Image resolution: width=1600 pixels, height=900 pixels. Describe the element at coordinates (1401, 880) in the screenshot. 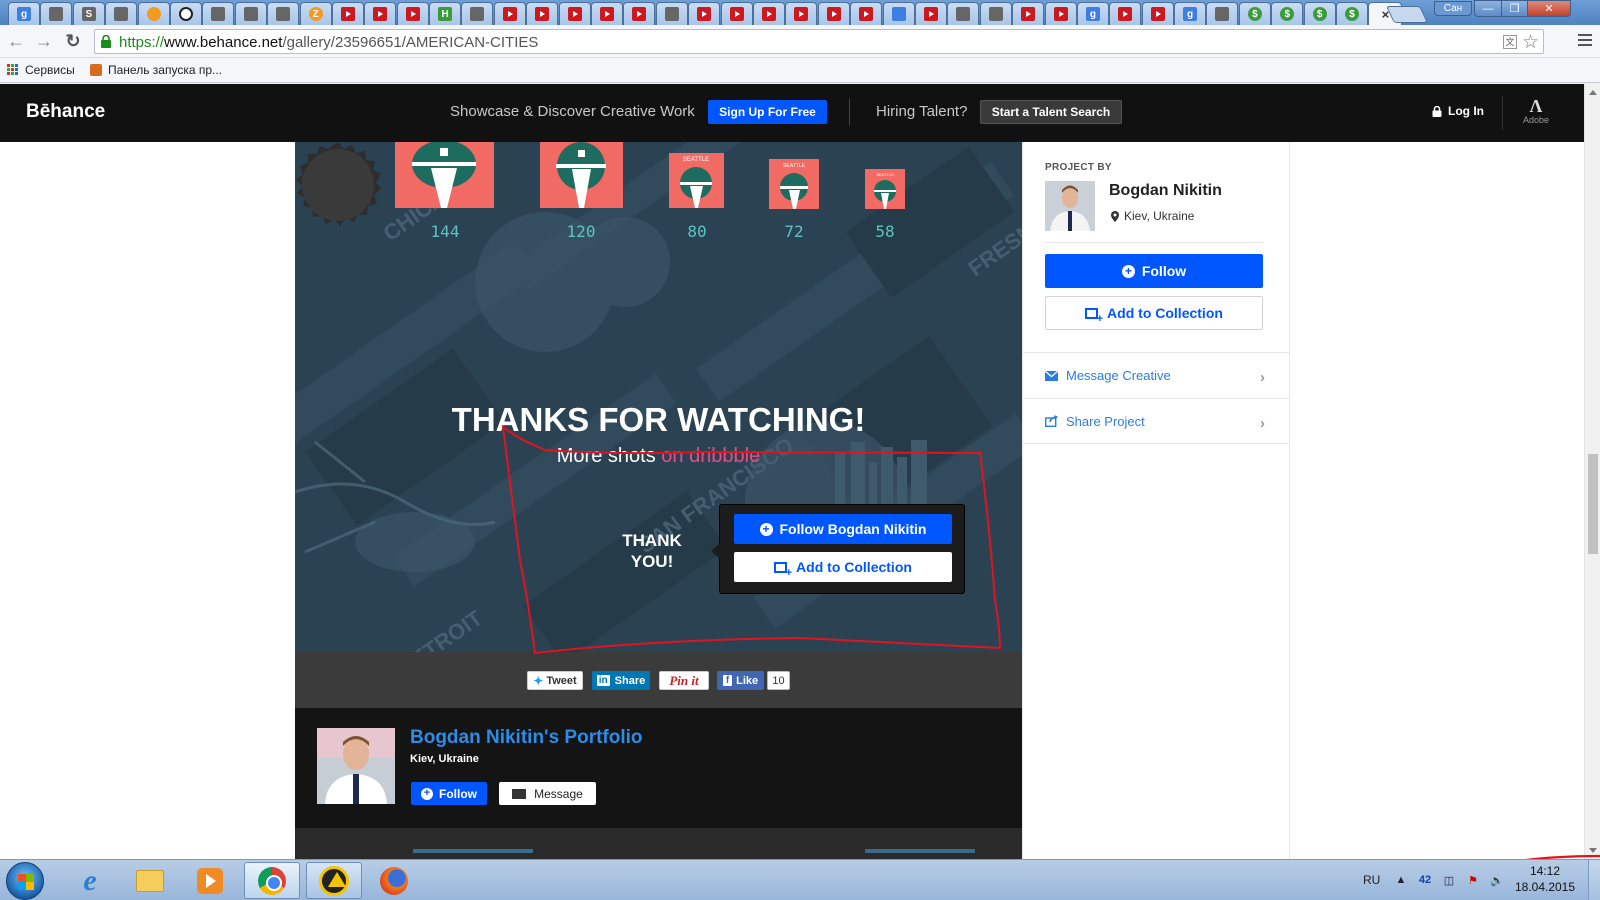

I see `show-hidden-icons-arrow-icon: ▲` at that location.